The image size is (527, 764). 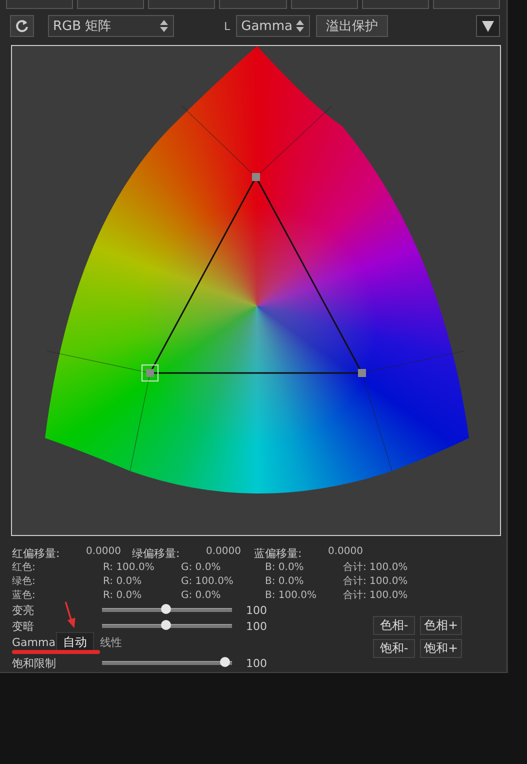 I want to click on refresh-icon, so click(x=22, y=26).